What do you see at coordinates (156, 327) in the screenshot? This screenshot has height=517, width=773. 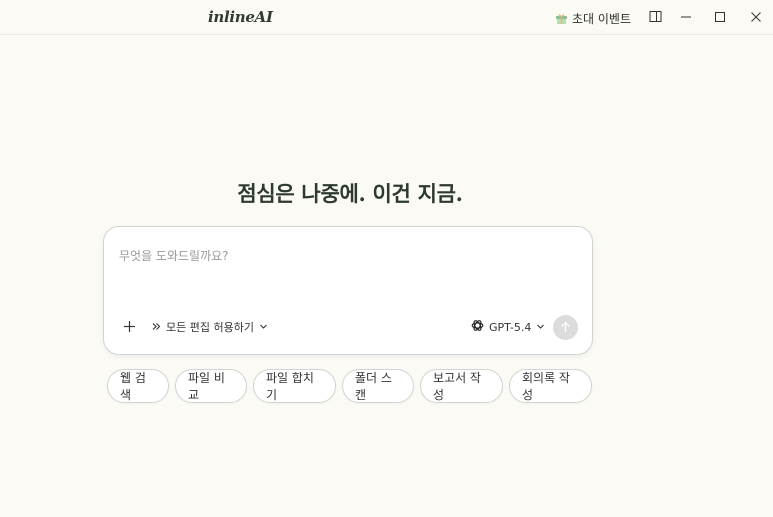 I see `double-chevron-right-icon` at bounding box center [156, 327].